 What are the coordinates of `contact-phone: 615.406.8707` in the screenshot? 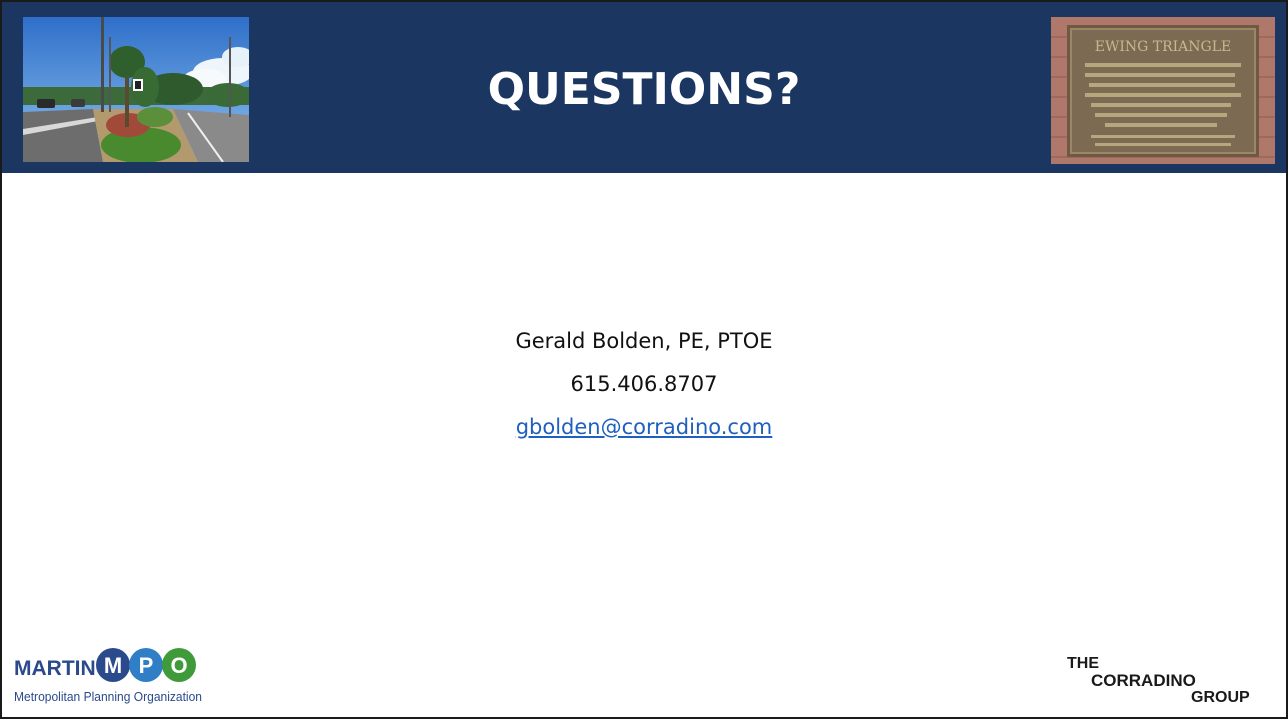 It's located at (644, 384).